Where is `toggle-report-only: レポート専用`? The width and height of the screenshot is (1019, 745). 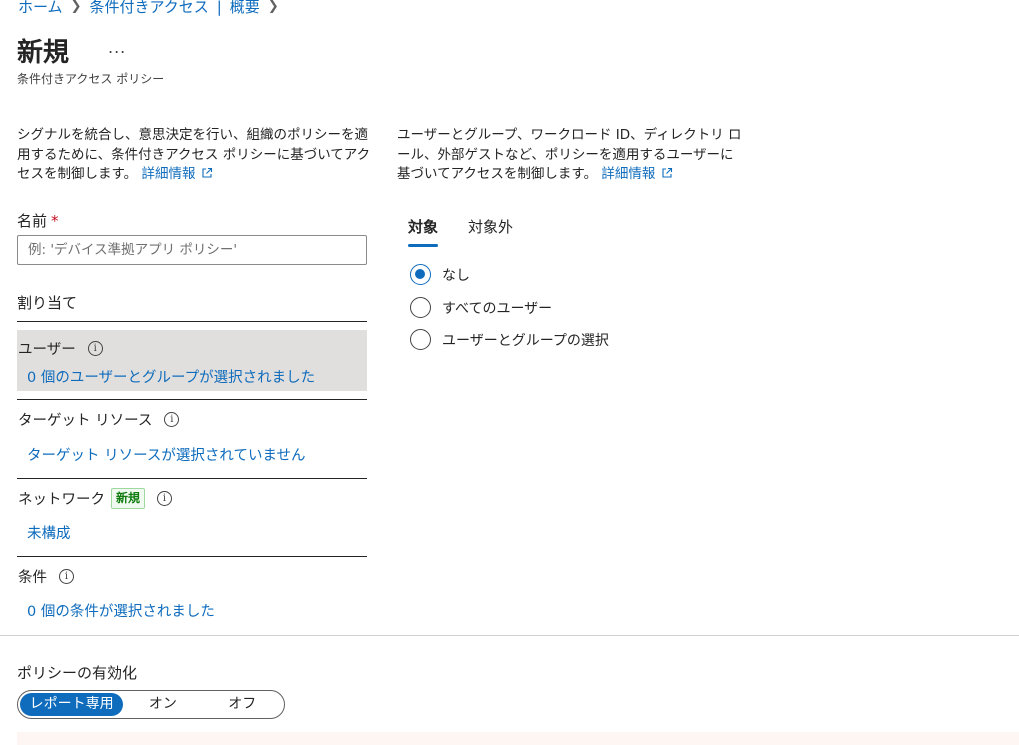 toggle-report-only: レポート専用 is located at coordinates (72, 704).